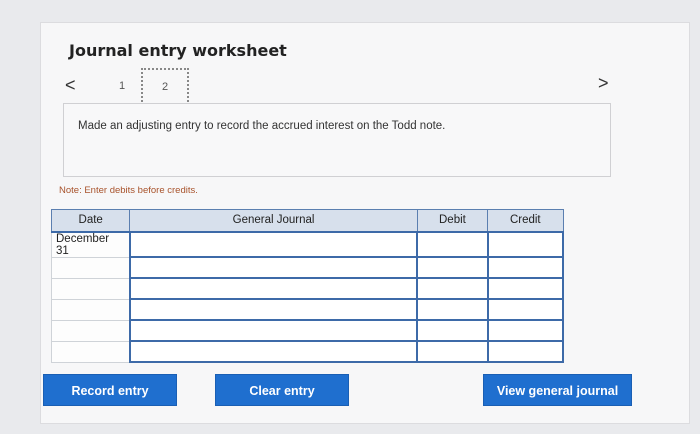  Describe the element at coordinates (90, 244) in the screenshot. I see `date-cell: December 31` at that location.